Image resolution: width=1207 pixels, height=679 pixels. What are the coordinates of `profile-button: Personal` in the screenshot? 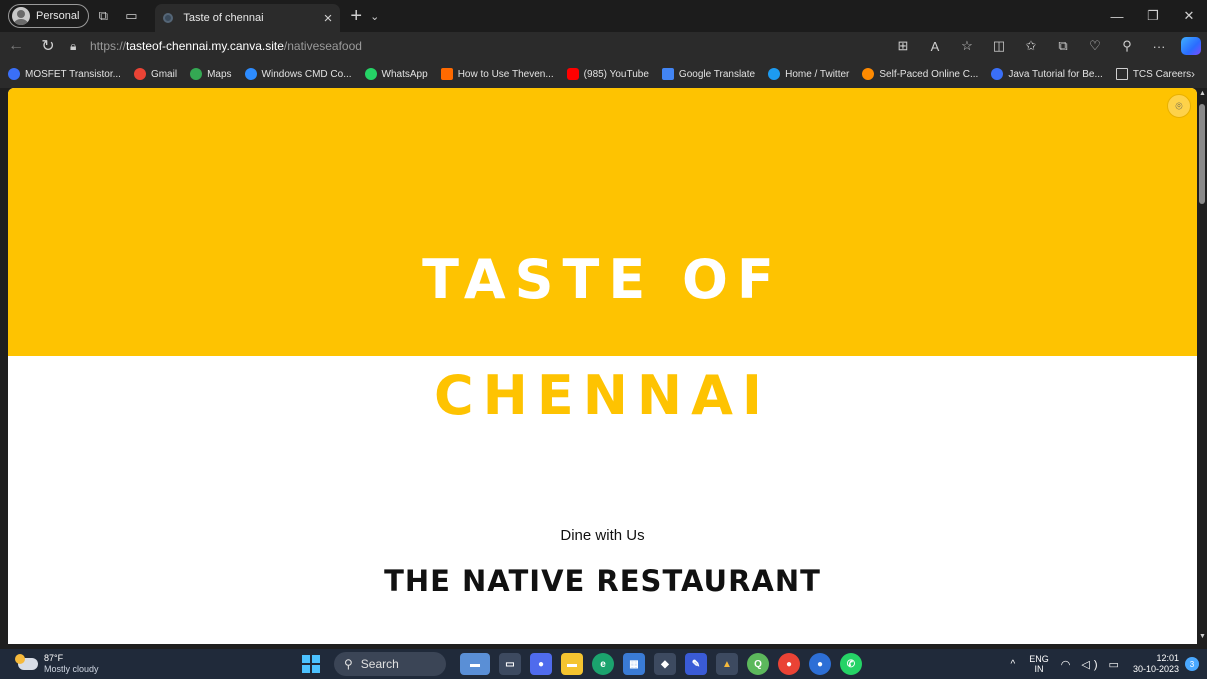 It's located at (49, 16).